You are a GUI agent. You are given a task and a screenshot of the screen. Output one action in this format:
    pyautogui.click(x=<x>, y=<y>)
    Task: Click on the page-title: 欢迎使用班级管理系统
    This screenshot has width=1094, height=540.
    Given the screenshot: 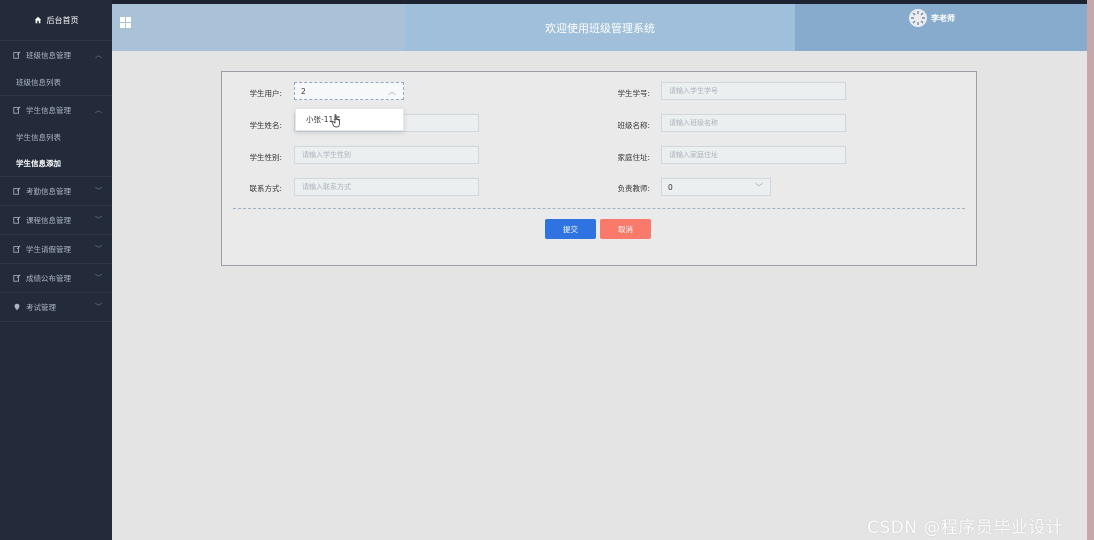 What is the action you would take?
    pyautogui.click(x=600, y=28)
    